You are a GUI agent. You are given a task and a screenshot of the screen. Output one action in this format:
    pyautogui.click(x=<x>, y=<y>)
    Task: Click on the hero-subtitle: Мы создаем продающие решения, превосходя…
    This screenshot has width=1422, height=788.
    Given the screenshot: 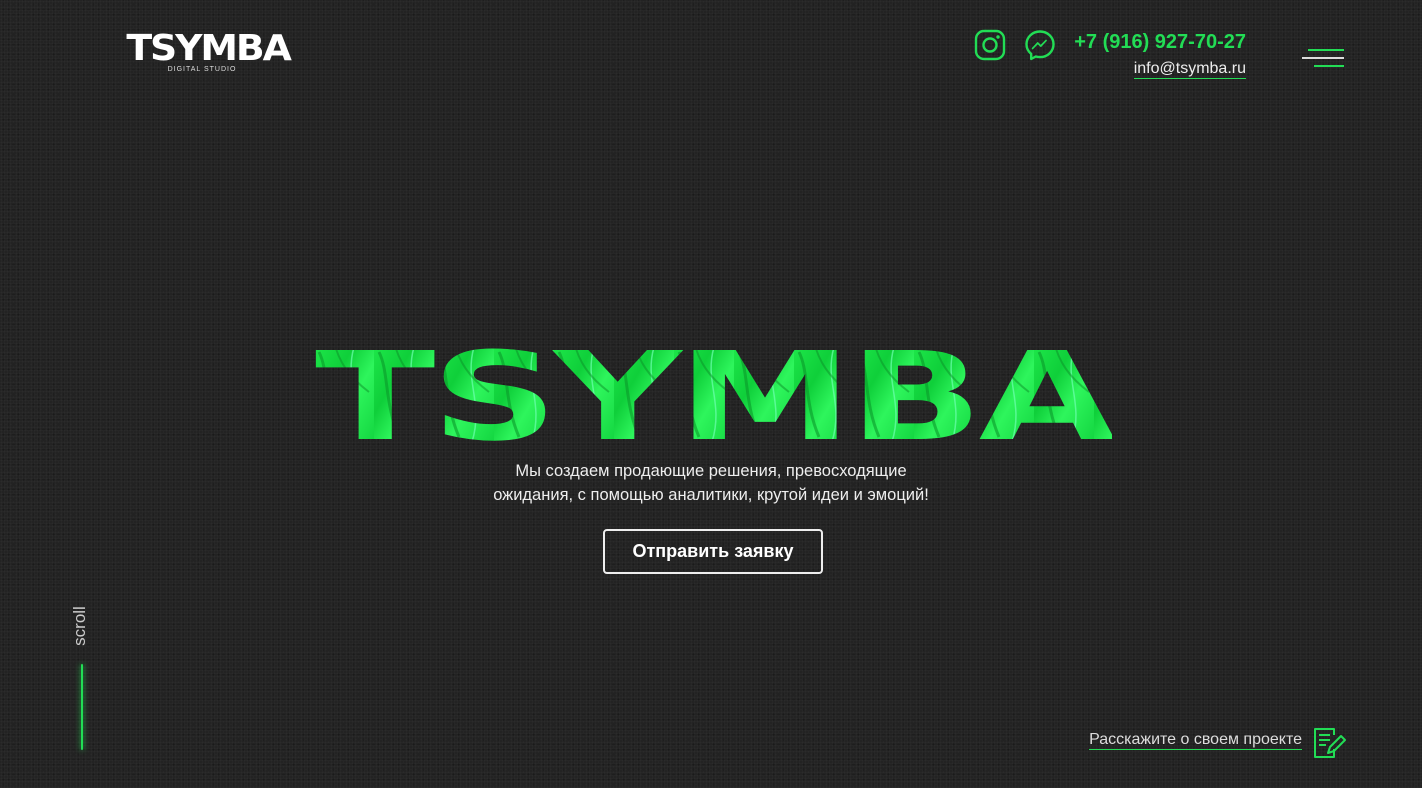 What is the action you would take?
    pyautogui.click(x=711, y=483)
    